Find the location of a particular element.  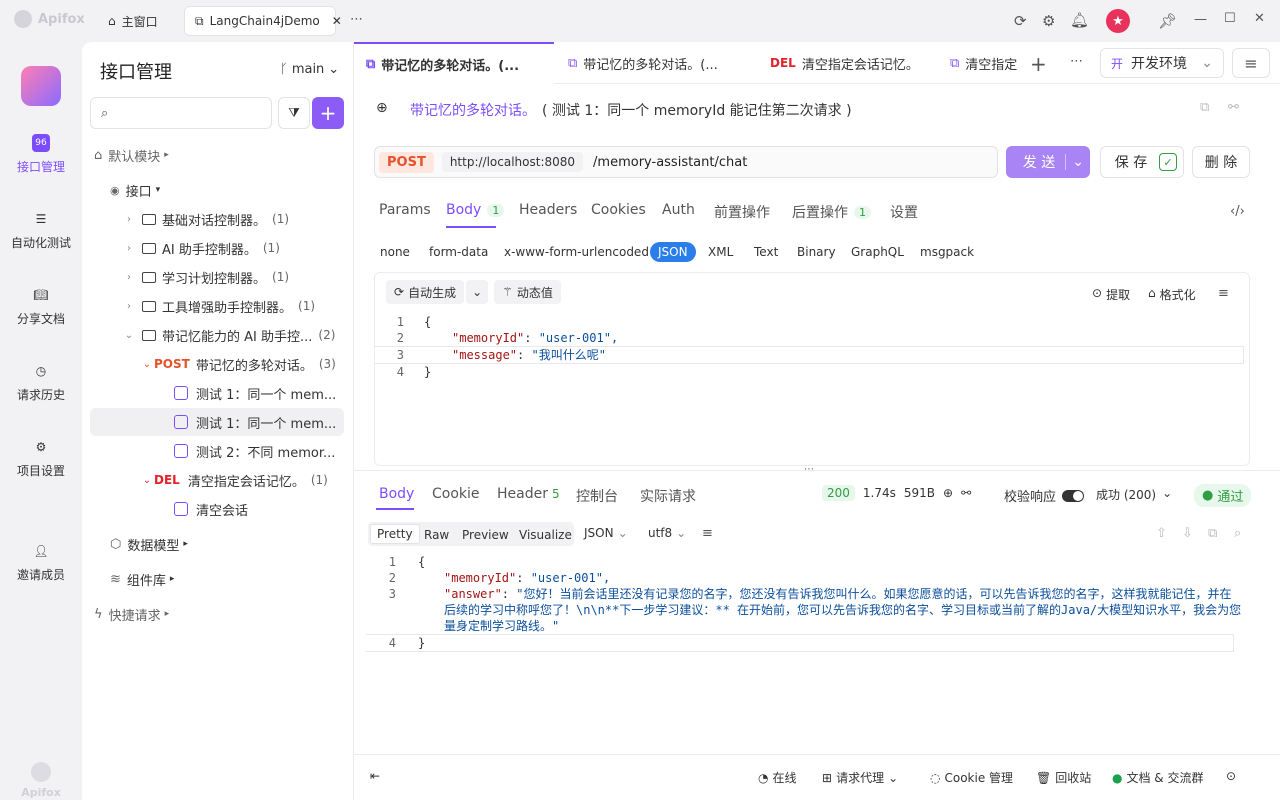

environment-selector: 开 开发环境 ⌄ is located at coordinates (1162, 63).